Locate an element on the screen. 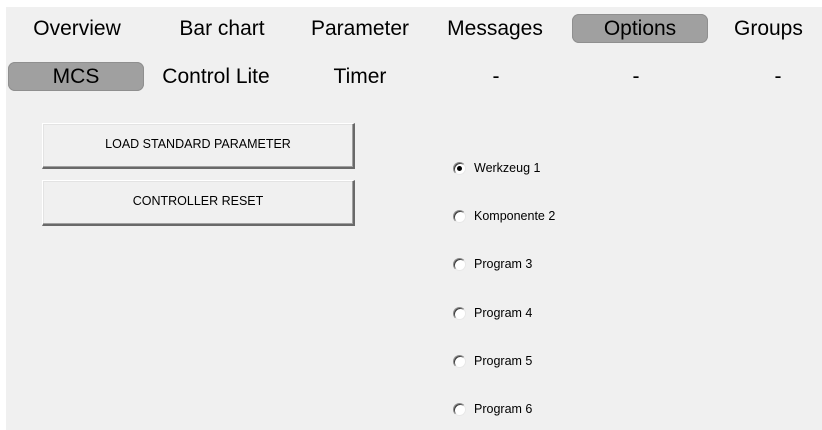 This screenshot has height=430, width=822. tab-mcs: MCS is located at coordinates (76, 76).